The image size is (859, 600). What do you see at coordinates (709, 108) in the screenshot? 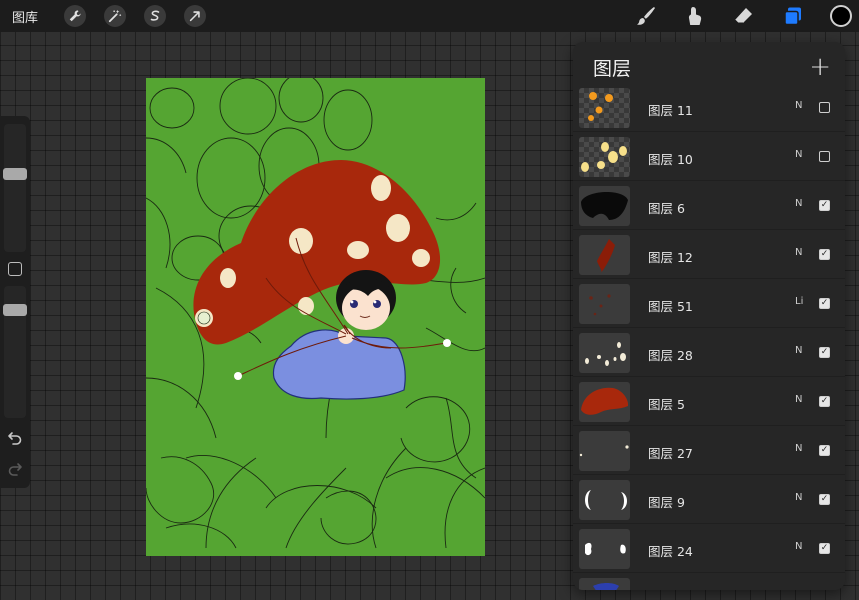
I see `layer-row: 图层 11 N` at bounding box center [709, 108].